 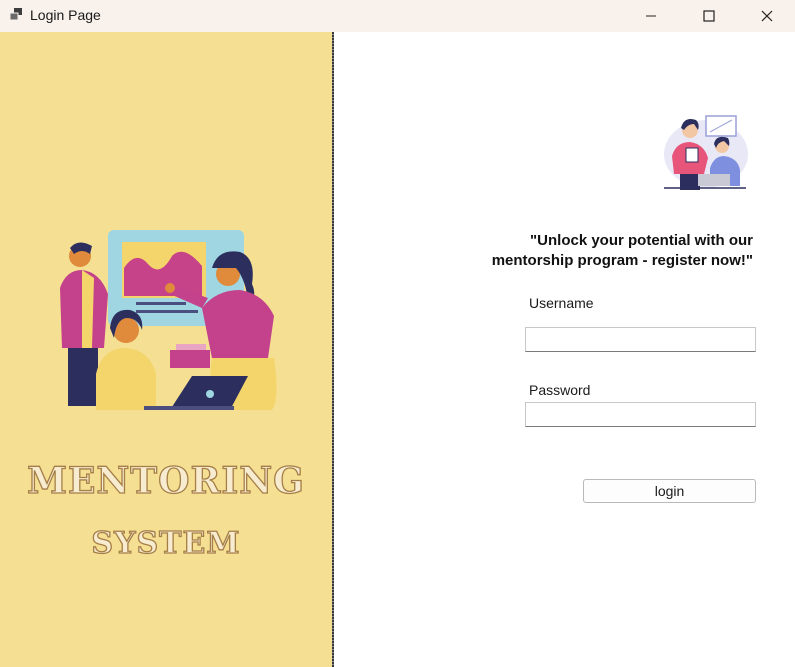 I want to click on close-icon, so click(x=767, y=16).